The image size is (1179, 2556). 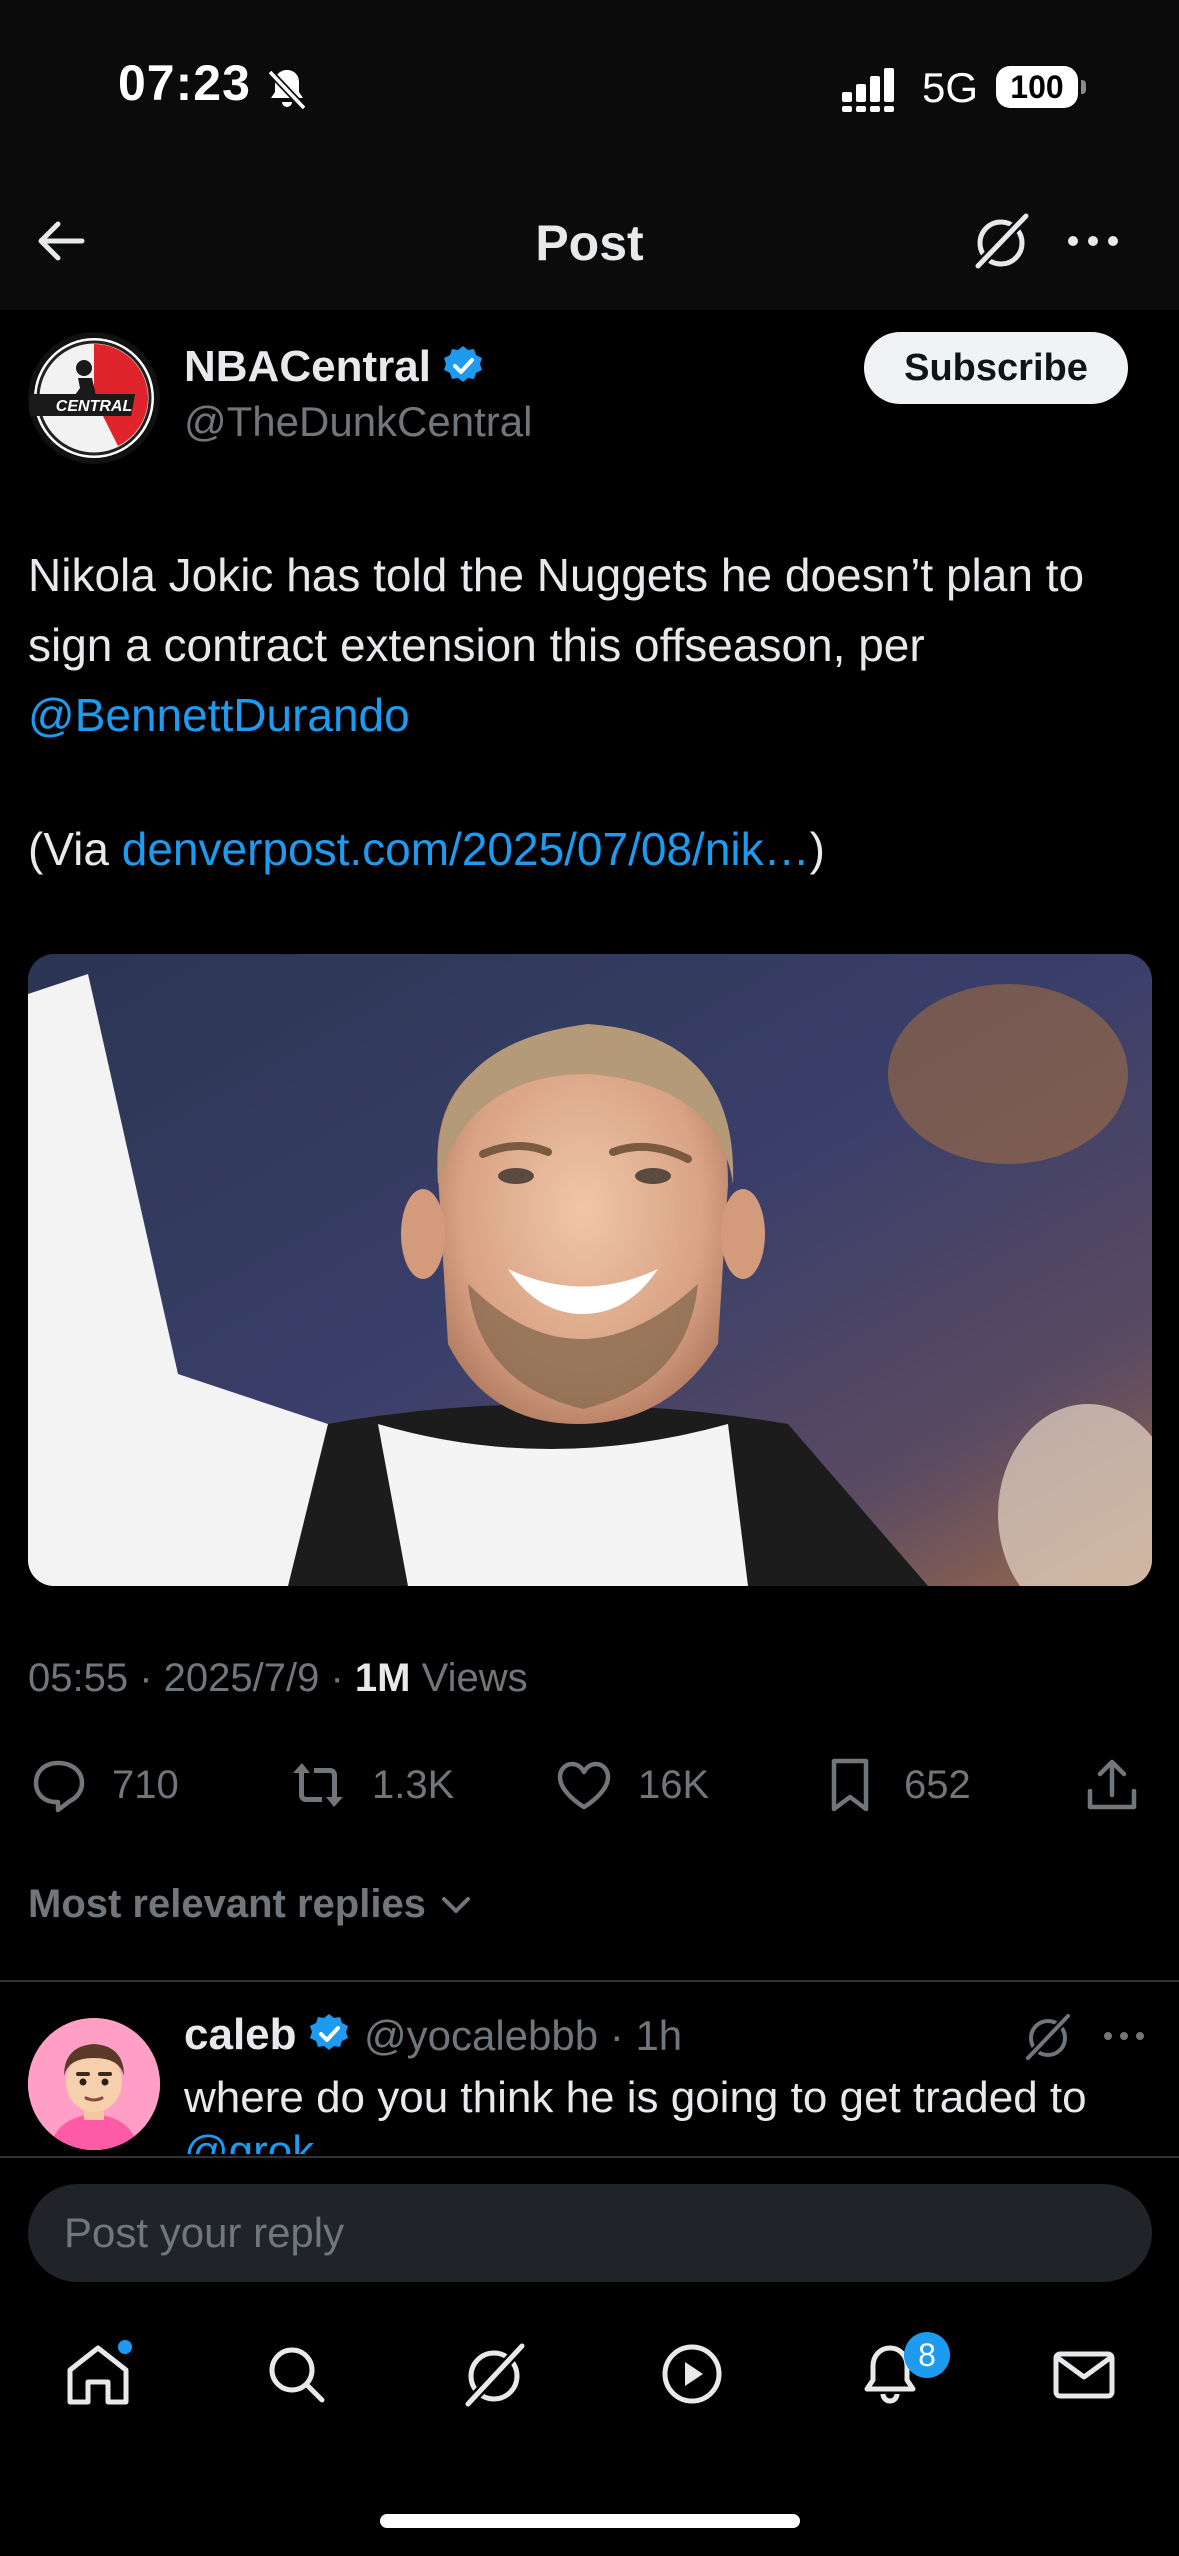 What do you see at coordinates (692, 2374) in the screenshot?
I see `video-play-icon` at bounding box center [692, 2374].